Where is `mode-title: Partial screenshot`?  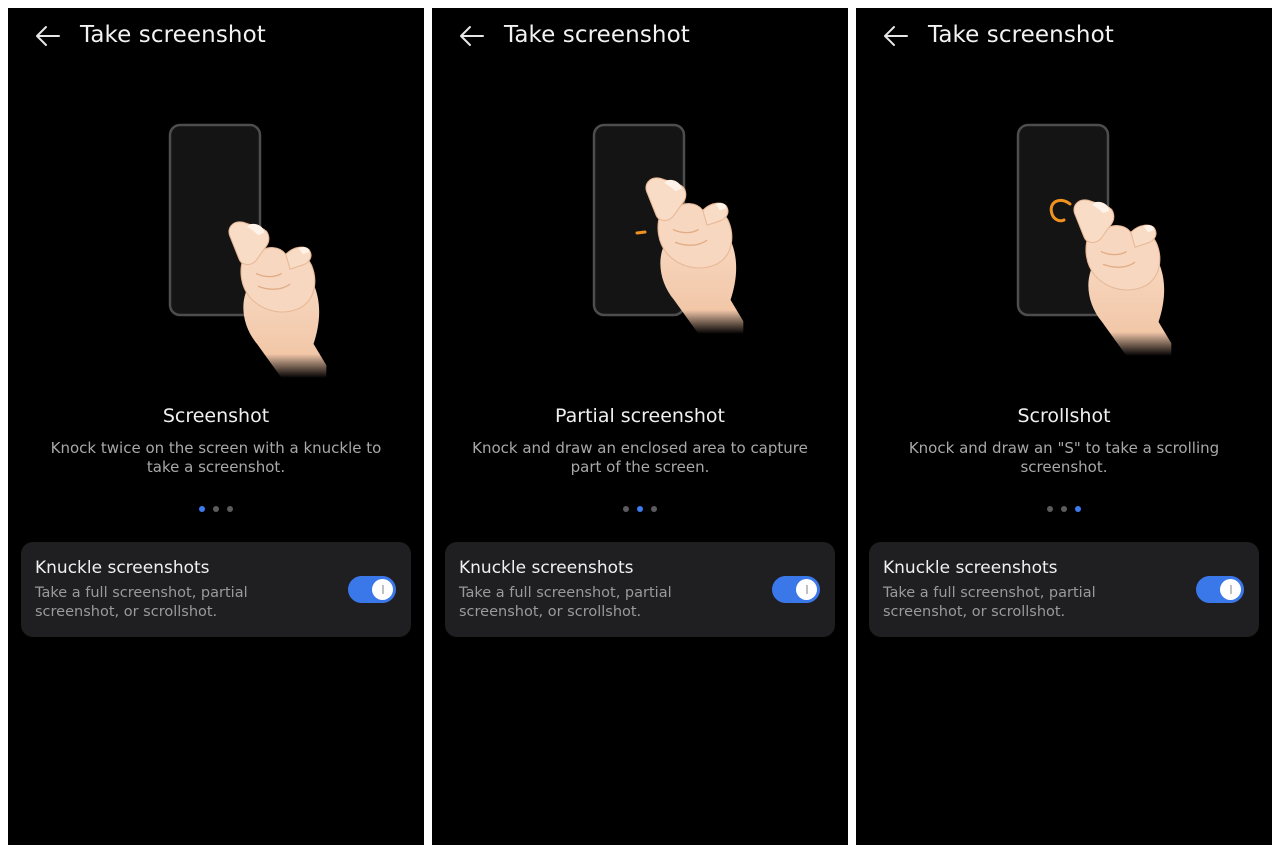 mode-title: Partial screenshot is located at coordinates (640, 416).